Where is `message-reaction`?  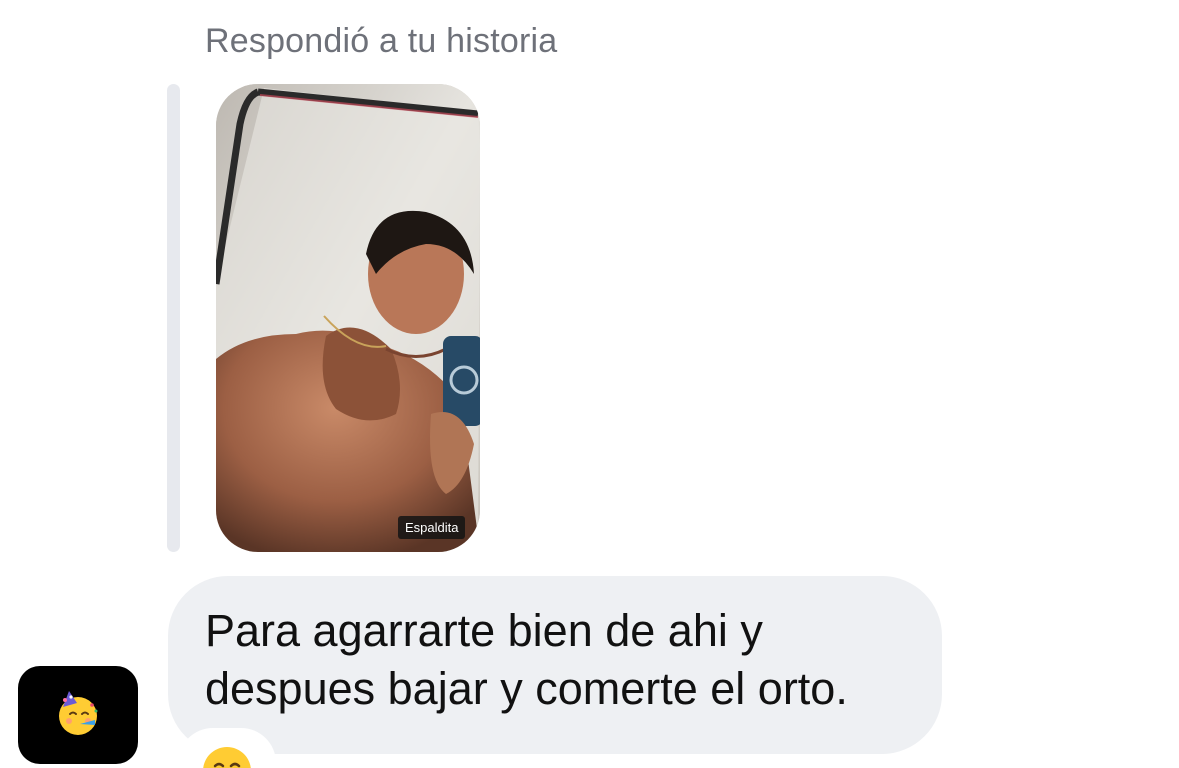 message-reaction is located at coordinates (227, 748).